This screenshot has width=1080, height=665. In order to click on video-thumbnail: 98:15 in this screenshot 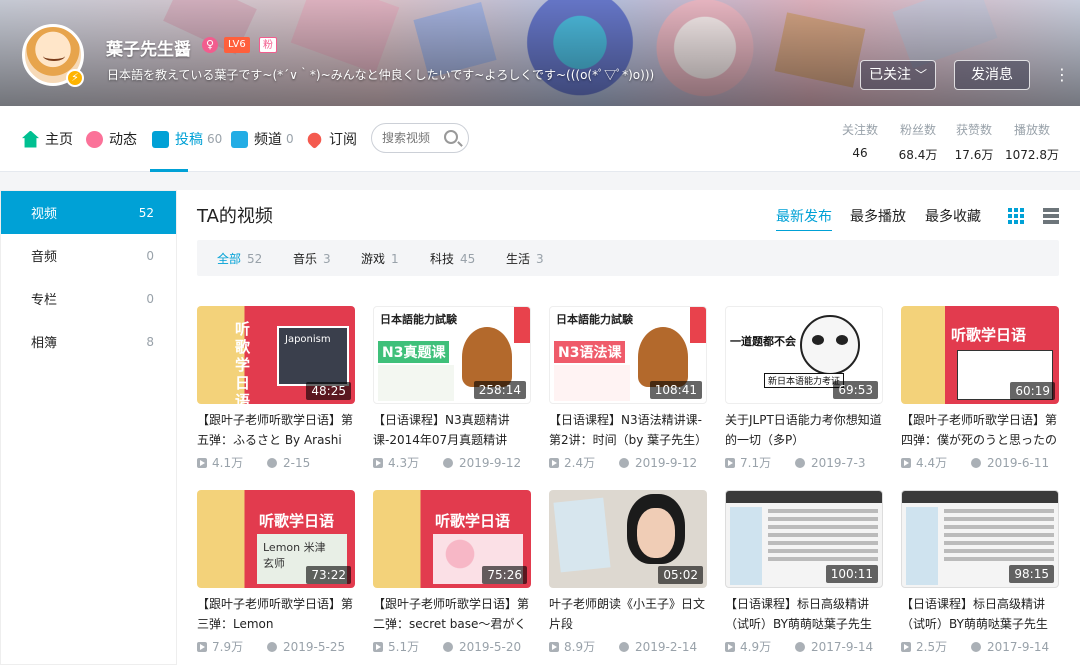, I will do `click(980, 539)`.